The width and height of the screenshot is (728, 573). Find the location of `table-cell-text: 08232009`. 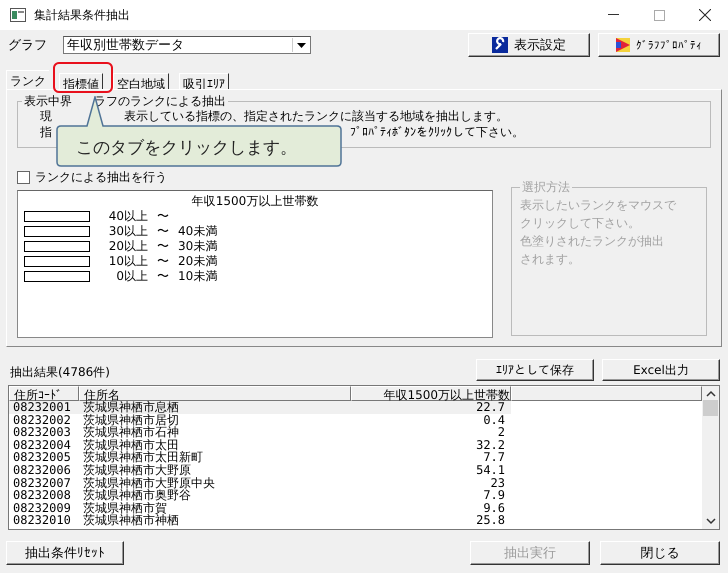

table-cell-text: 08232009 is located at coordinates (42, 508).